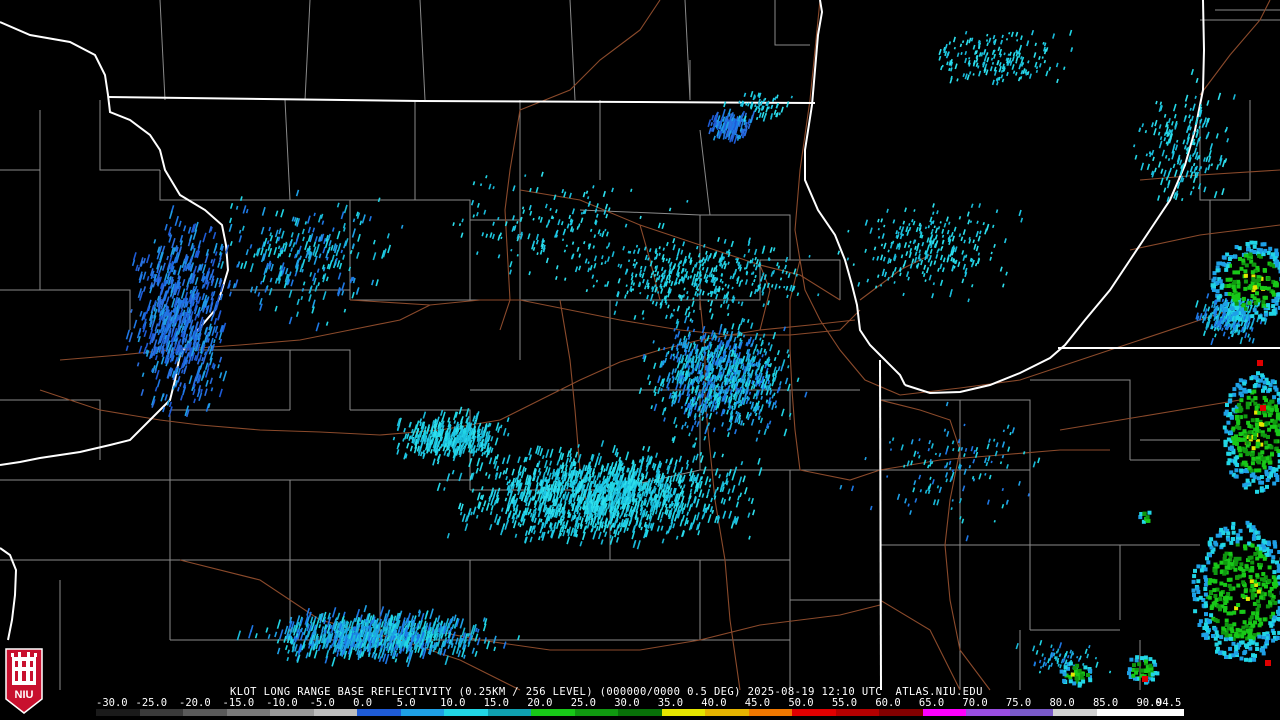 This screenshot has width=1280, height=720. I want to click on scale-tick-label: -25.0, so click(151, 703).